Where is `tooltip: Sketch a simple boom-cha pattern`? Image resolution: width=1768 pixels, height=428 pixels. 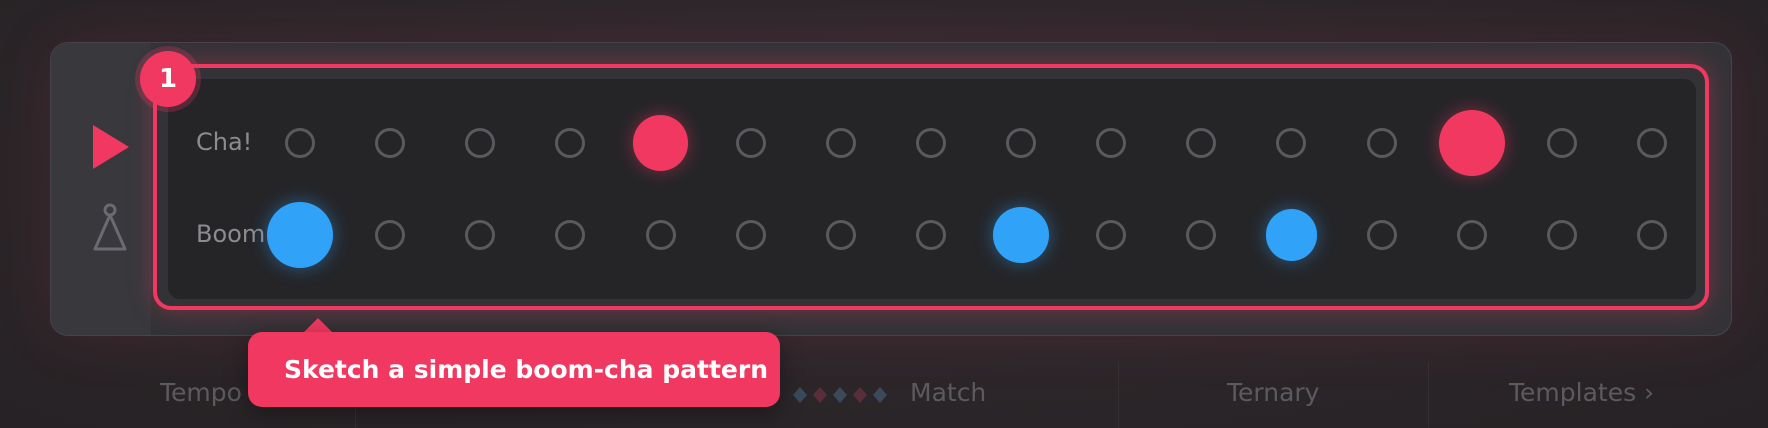
tooltip: Sketch a simple boom-cha pattern is located at coordinates (514, 369).